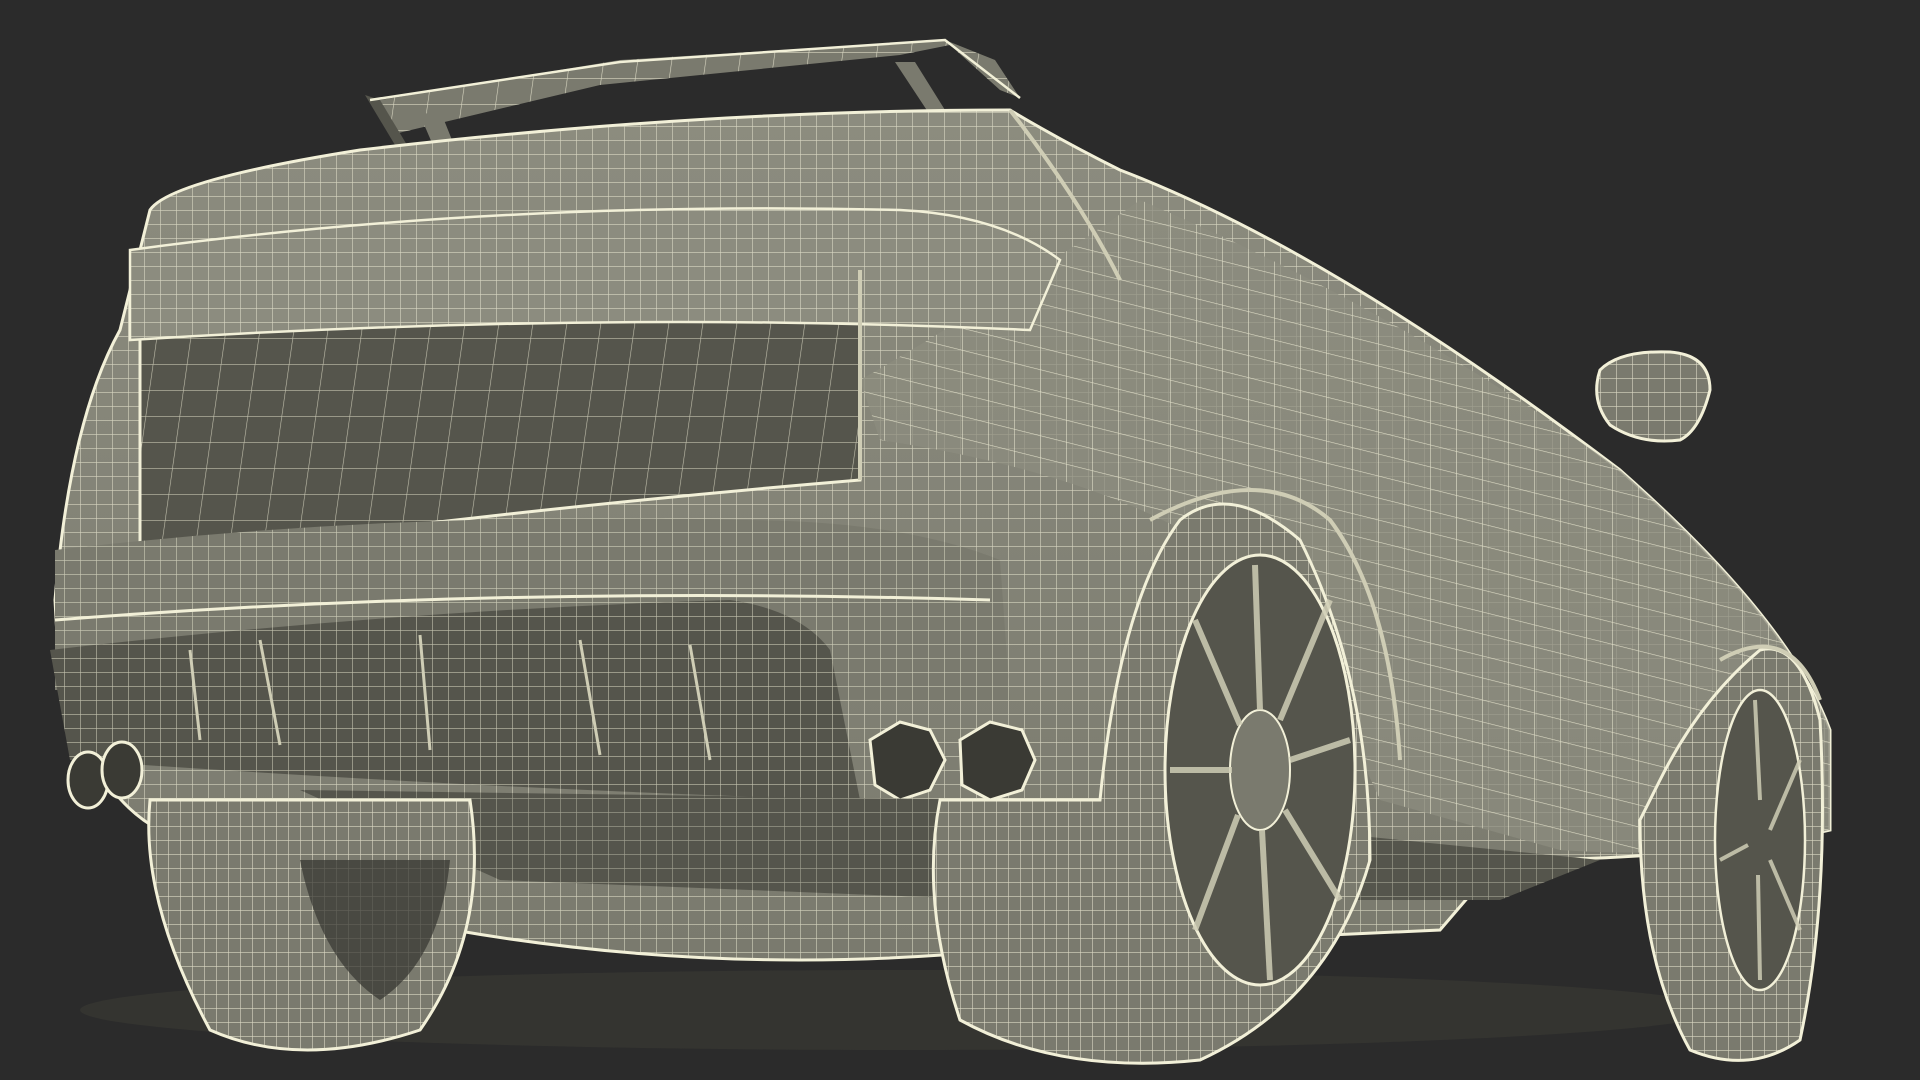 The image size is (1920, 1080). I want to click on side-mirror, so click(1653, 396).